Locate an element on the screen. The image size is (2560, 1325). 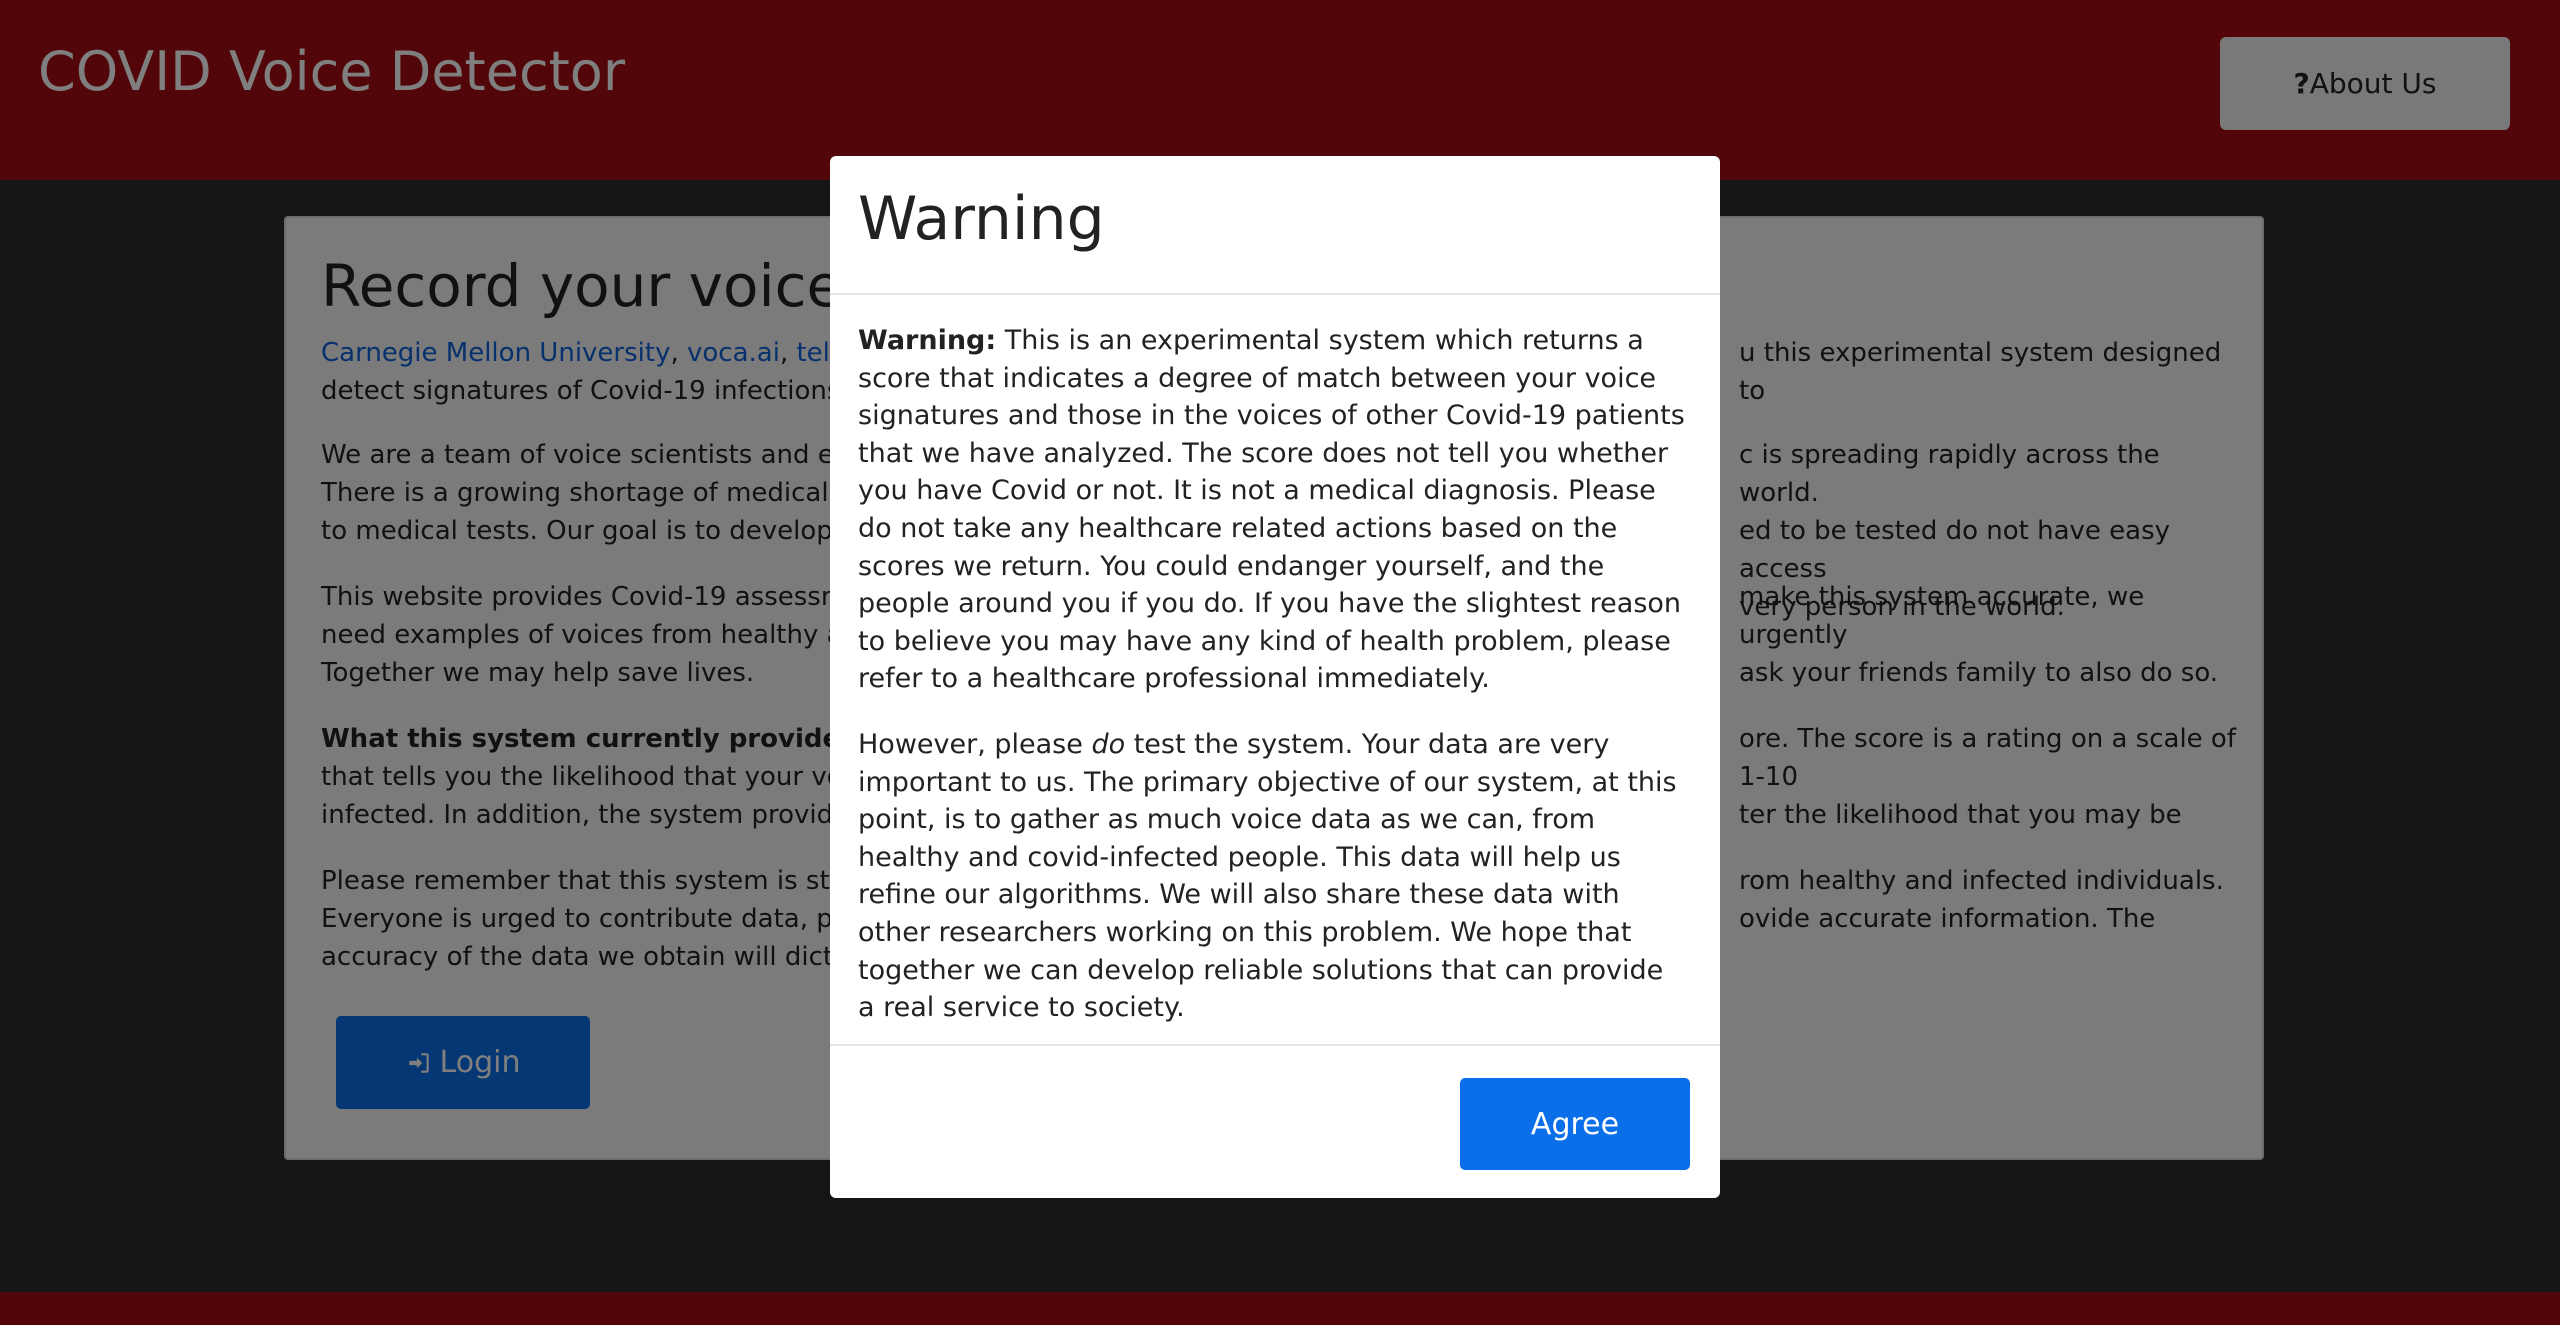
however-emphasis: do is located at coordinates (1108, 744).